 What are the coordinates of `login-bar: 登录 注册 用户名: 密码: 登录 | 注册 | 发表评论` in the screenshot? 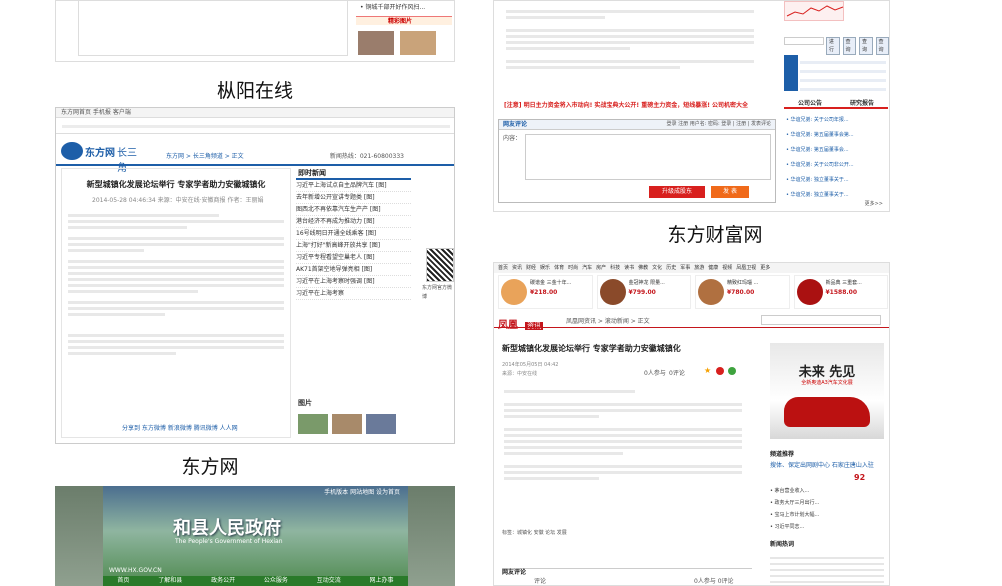 It's located at (719, 124).